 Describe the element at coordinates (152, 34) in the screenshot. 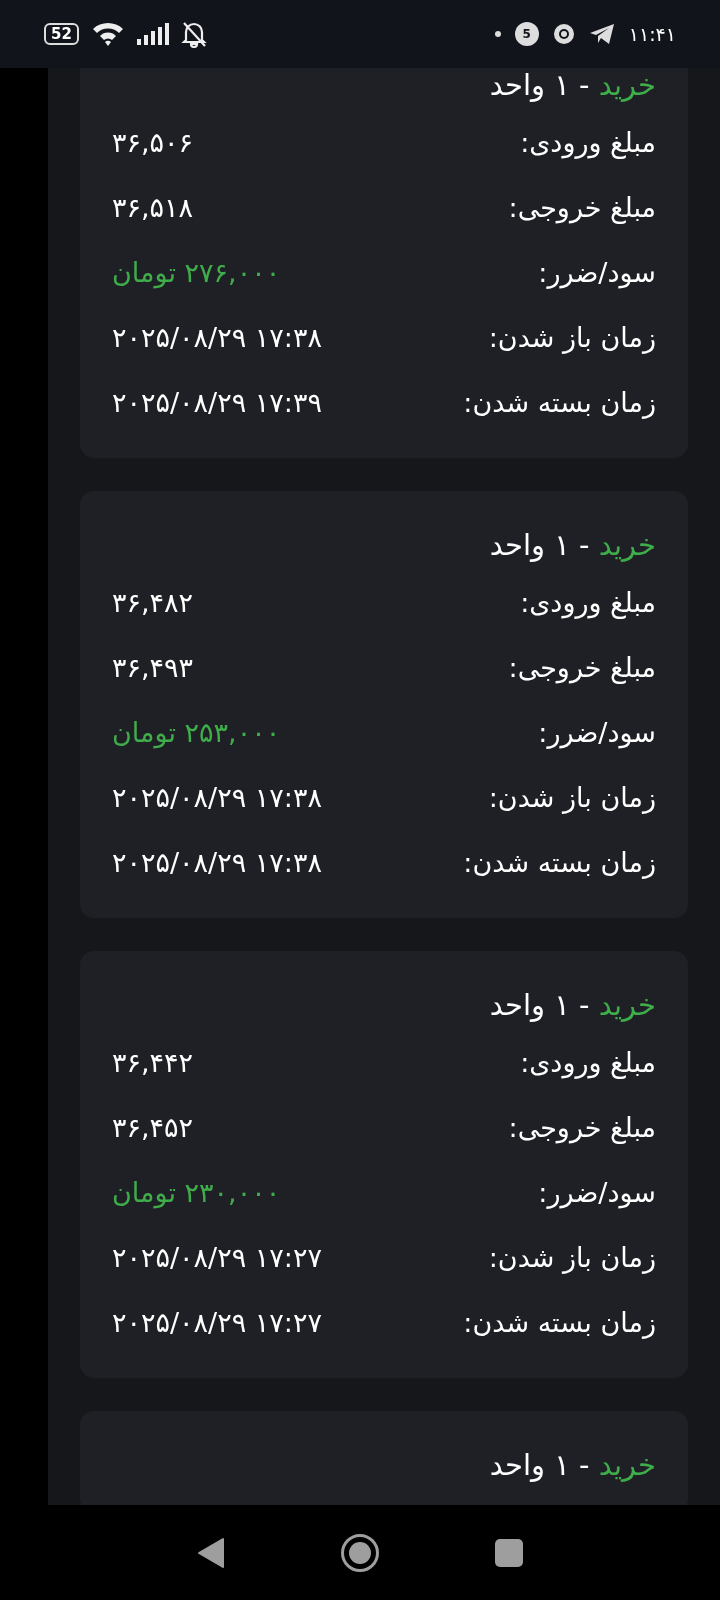

I see `signal-icon` at that location.